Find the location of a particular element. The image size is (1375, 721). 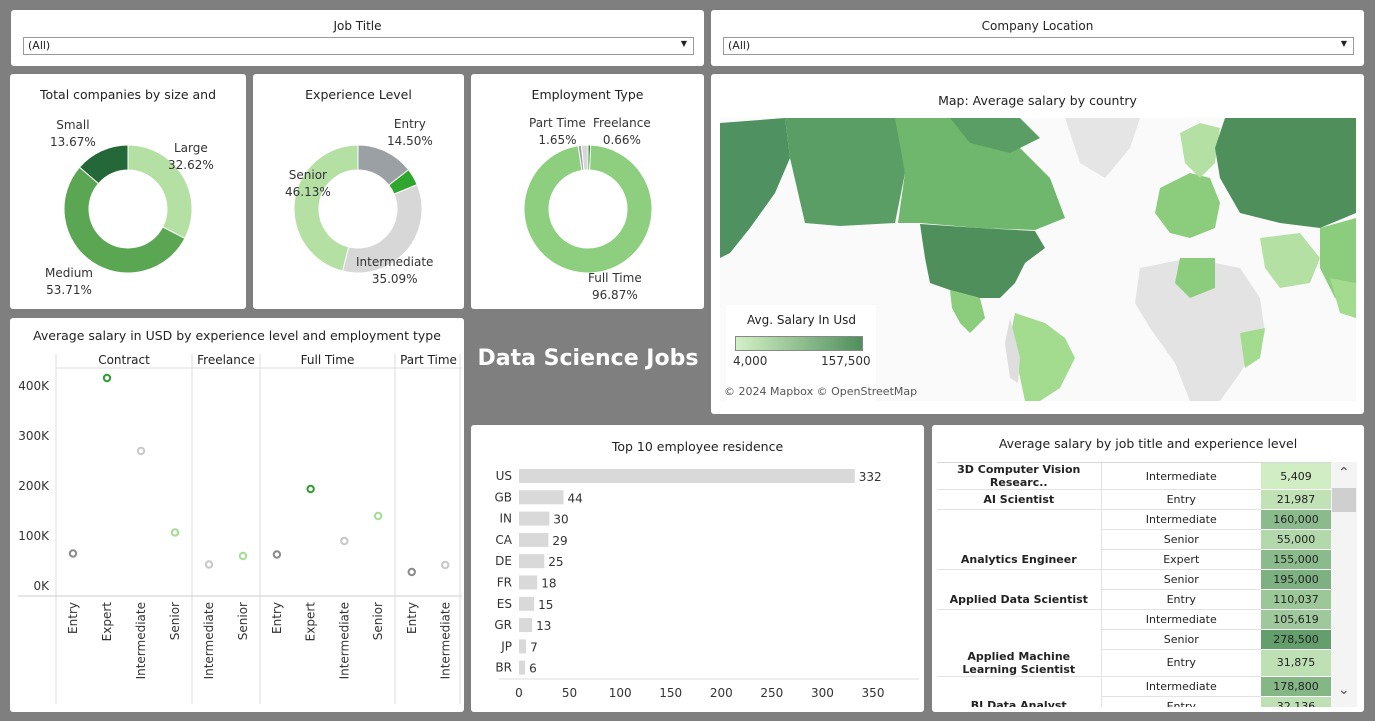

table-row: Applied Data Scientist Entry 110,037 is located at coordinates (1134, 599).